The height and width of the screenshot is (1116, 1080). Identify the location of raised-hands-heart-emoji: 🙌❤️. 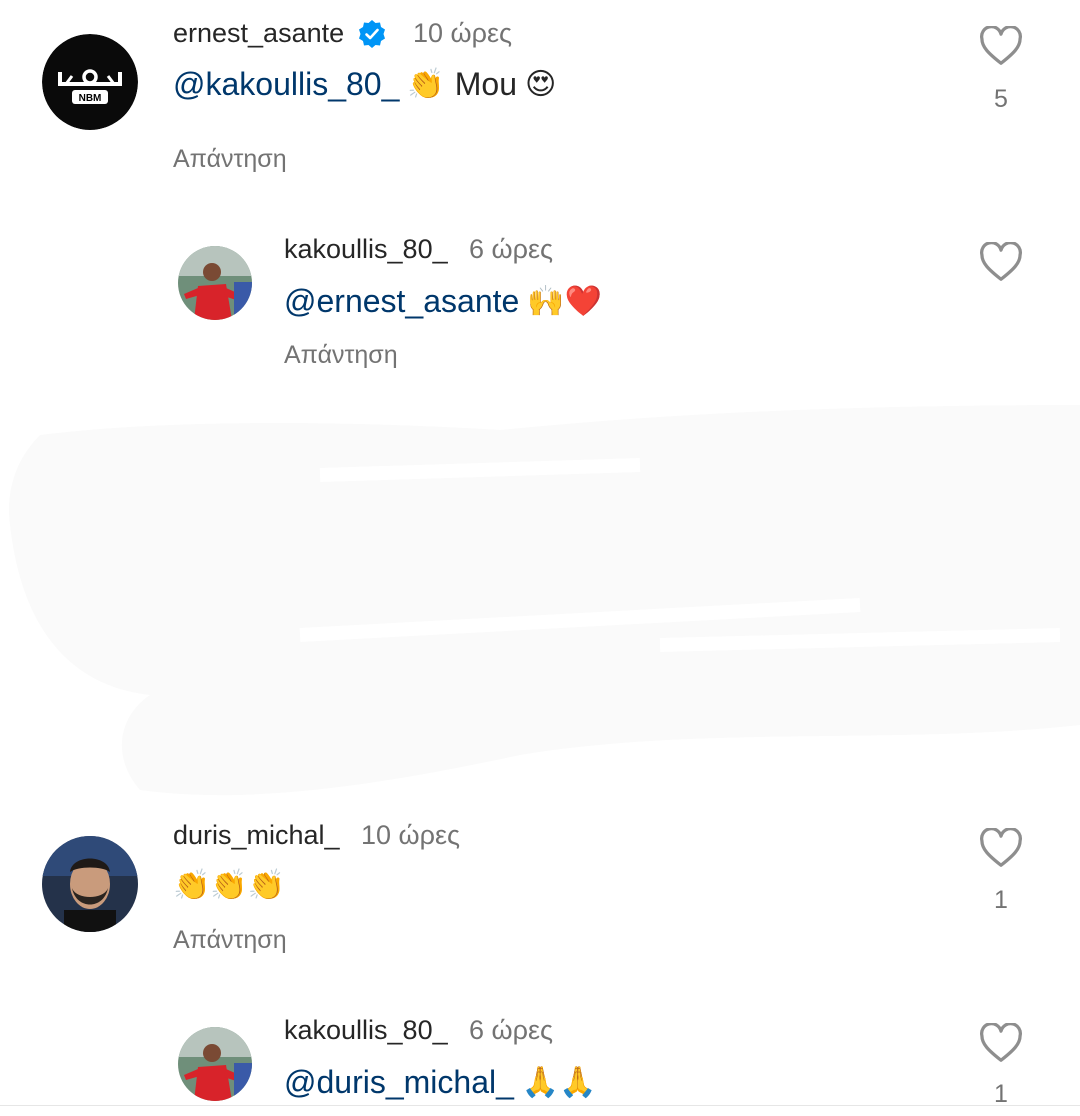
(565, 301).